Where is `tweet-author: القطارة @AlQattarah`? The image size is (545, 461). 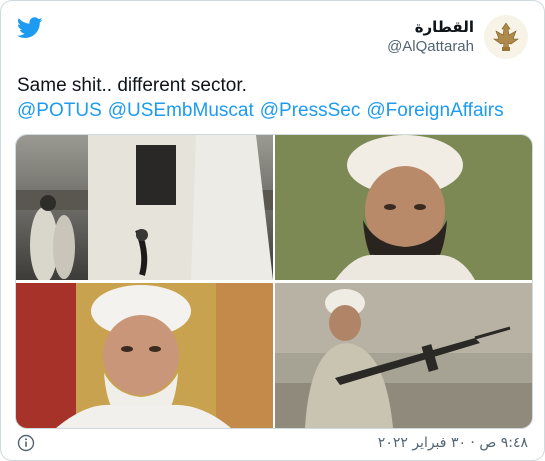 tweet-author: القطارة @AlQattarah is located at coordinates (457, 37).